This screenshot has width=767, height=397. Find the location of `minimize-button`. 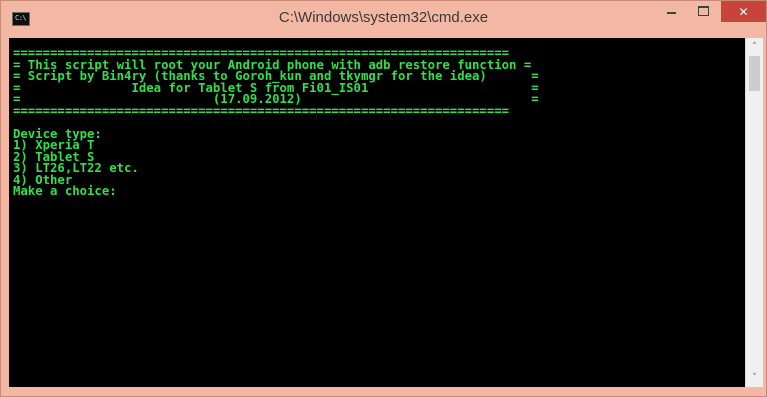

minimize-button is located at coordinates (671, 11).